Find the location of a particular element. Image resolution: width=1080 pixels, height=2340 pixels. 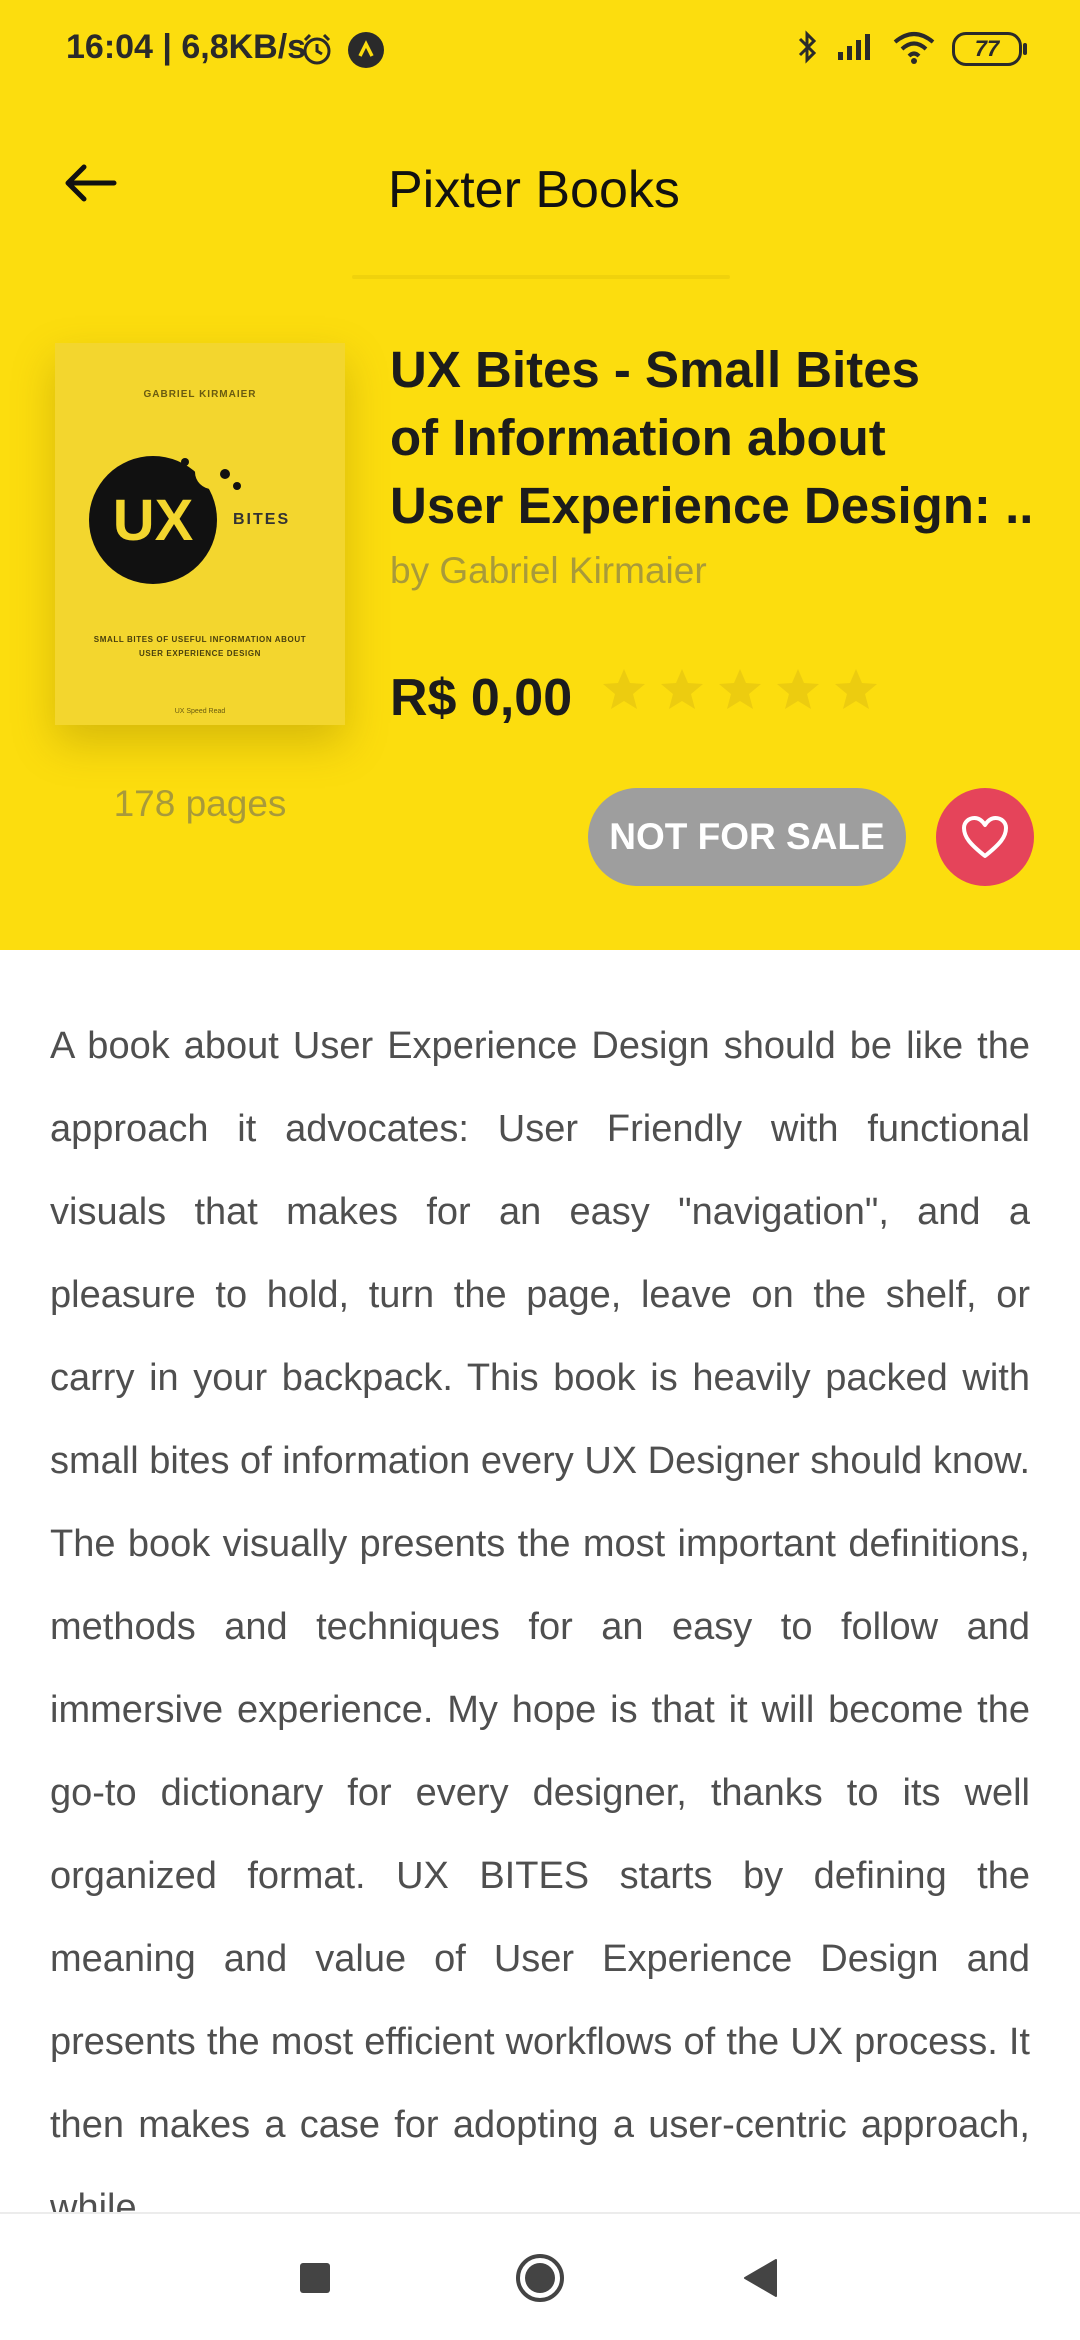

triangle-icon is located at coordinates (760, 2278).